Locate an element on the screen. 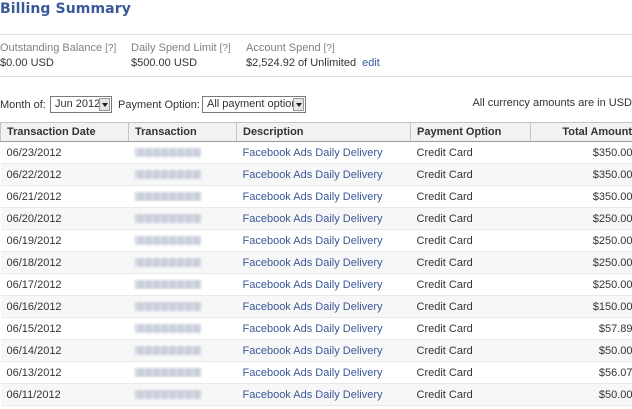 The width and height of the screenshot is (632, 409). outstanding-balance-label: Outstanding Balance is located at coordinates (51, 48).